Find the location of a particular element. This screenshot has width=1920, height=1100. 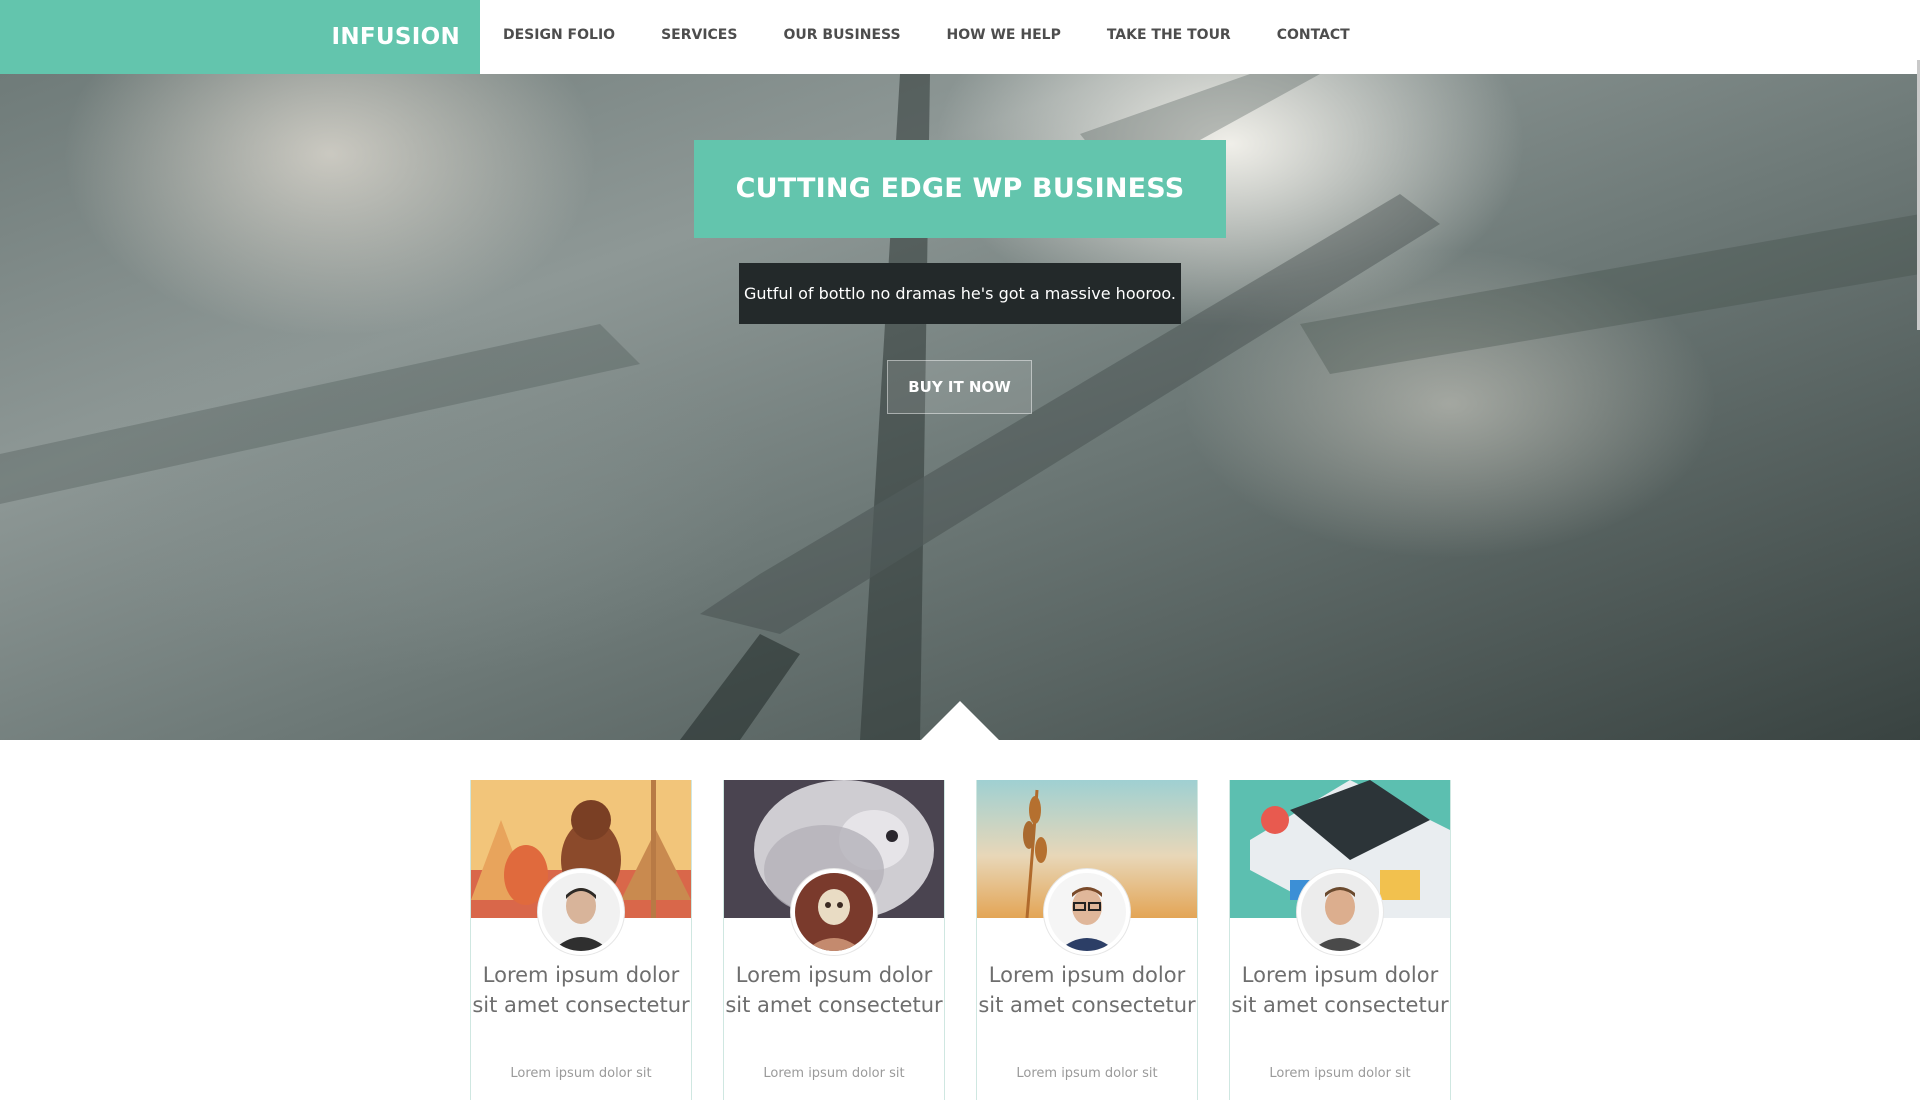

nav-item-design-folio: DESIGN FOLIO is located at coordinates (559, 35).